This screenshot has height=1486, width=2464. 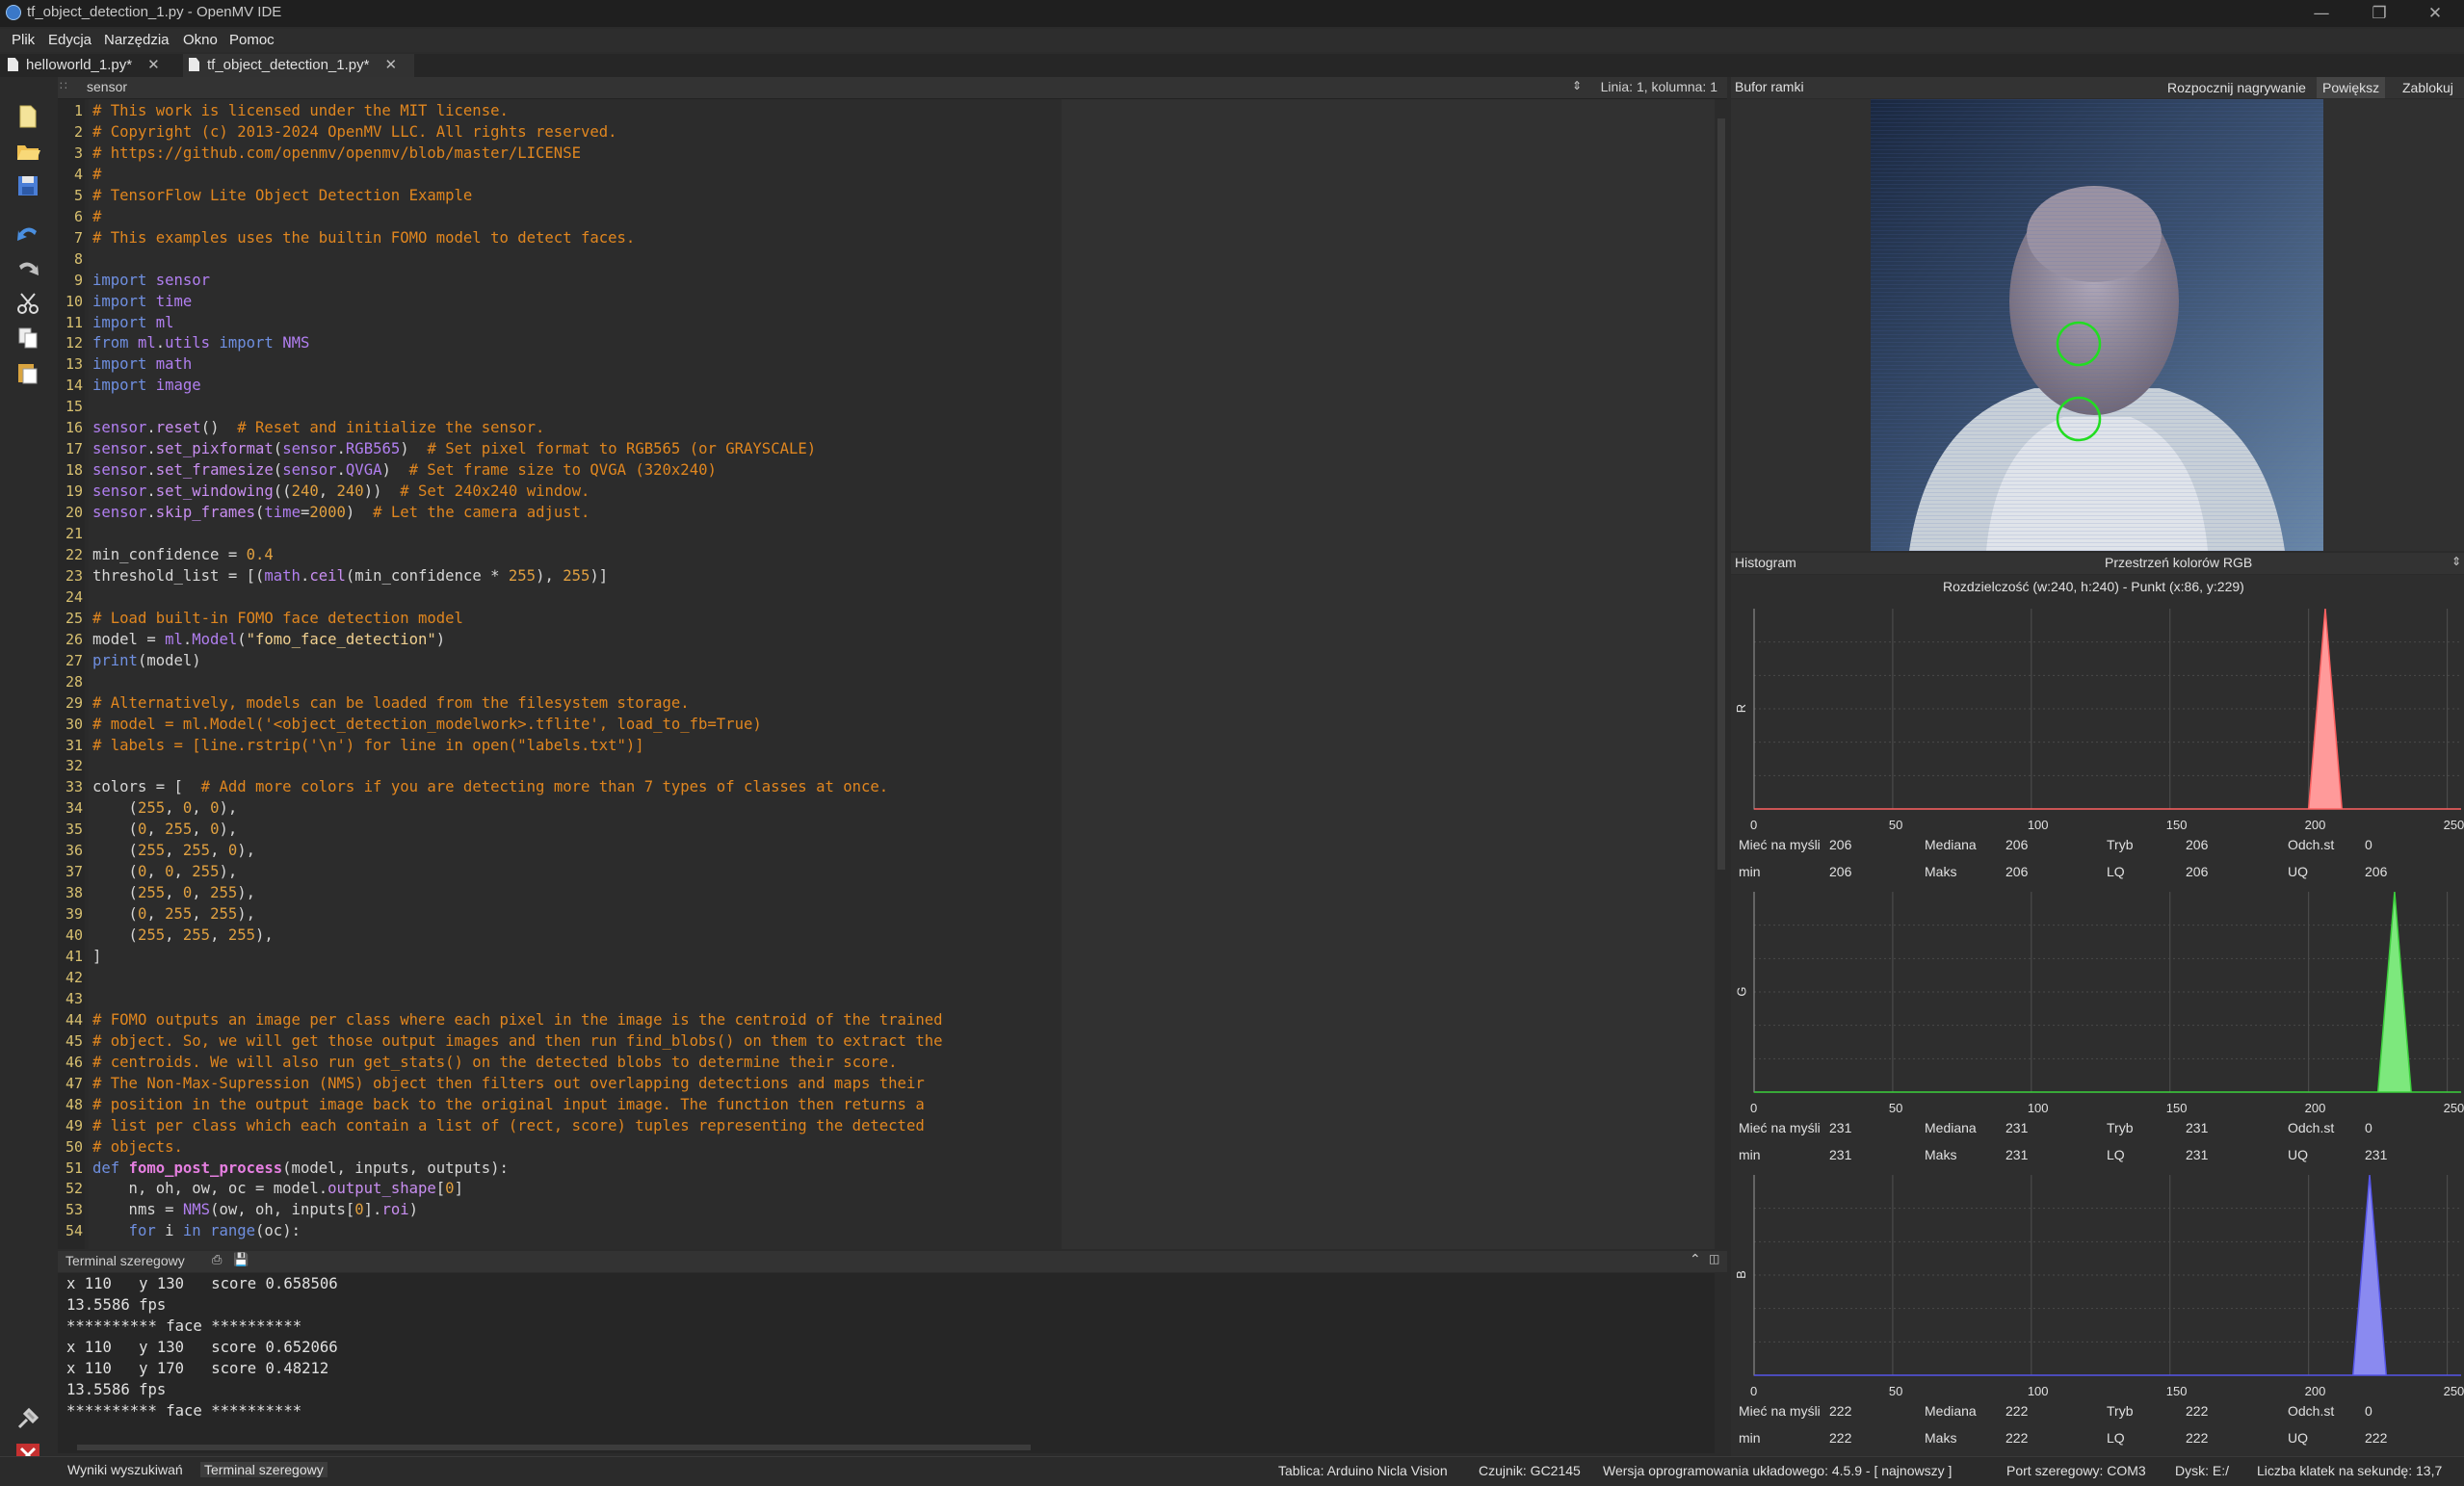 What do you see at coordinates (1658, 86) in the screenshot?
I see `cursor-position: Linia: 1, kolumna: 1` at bounding box center [1658, 86].